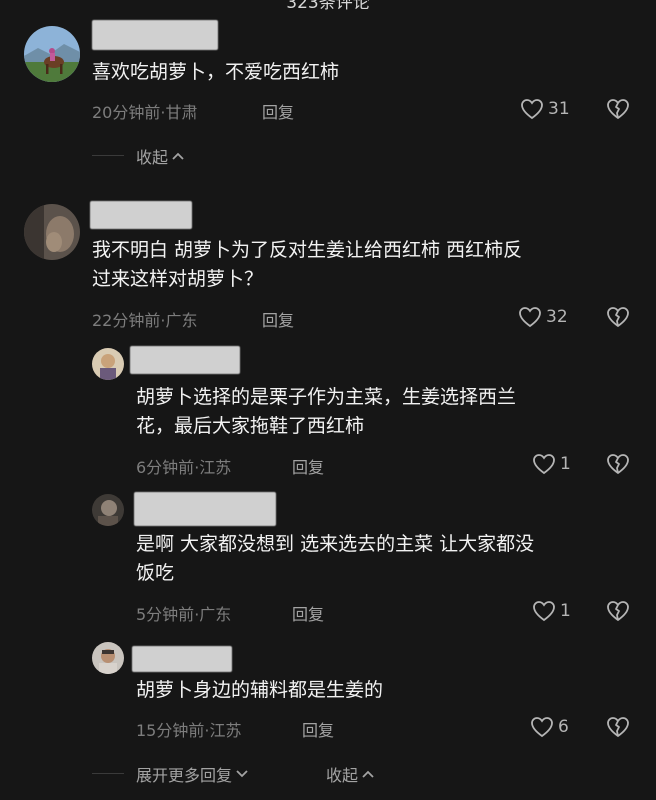 The height and width of the screenshot is (800, 656). Describe the element at coordinates (335, 544) in the screenshot. I see `comment-text-line: 是啊 大家都没想到 选来选去的主菜 让大家都没` at that location.